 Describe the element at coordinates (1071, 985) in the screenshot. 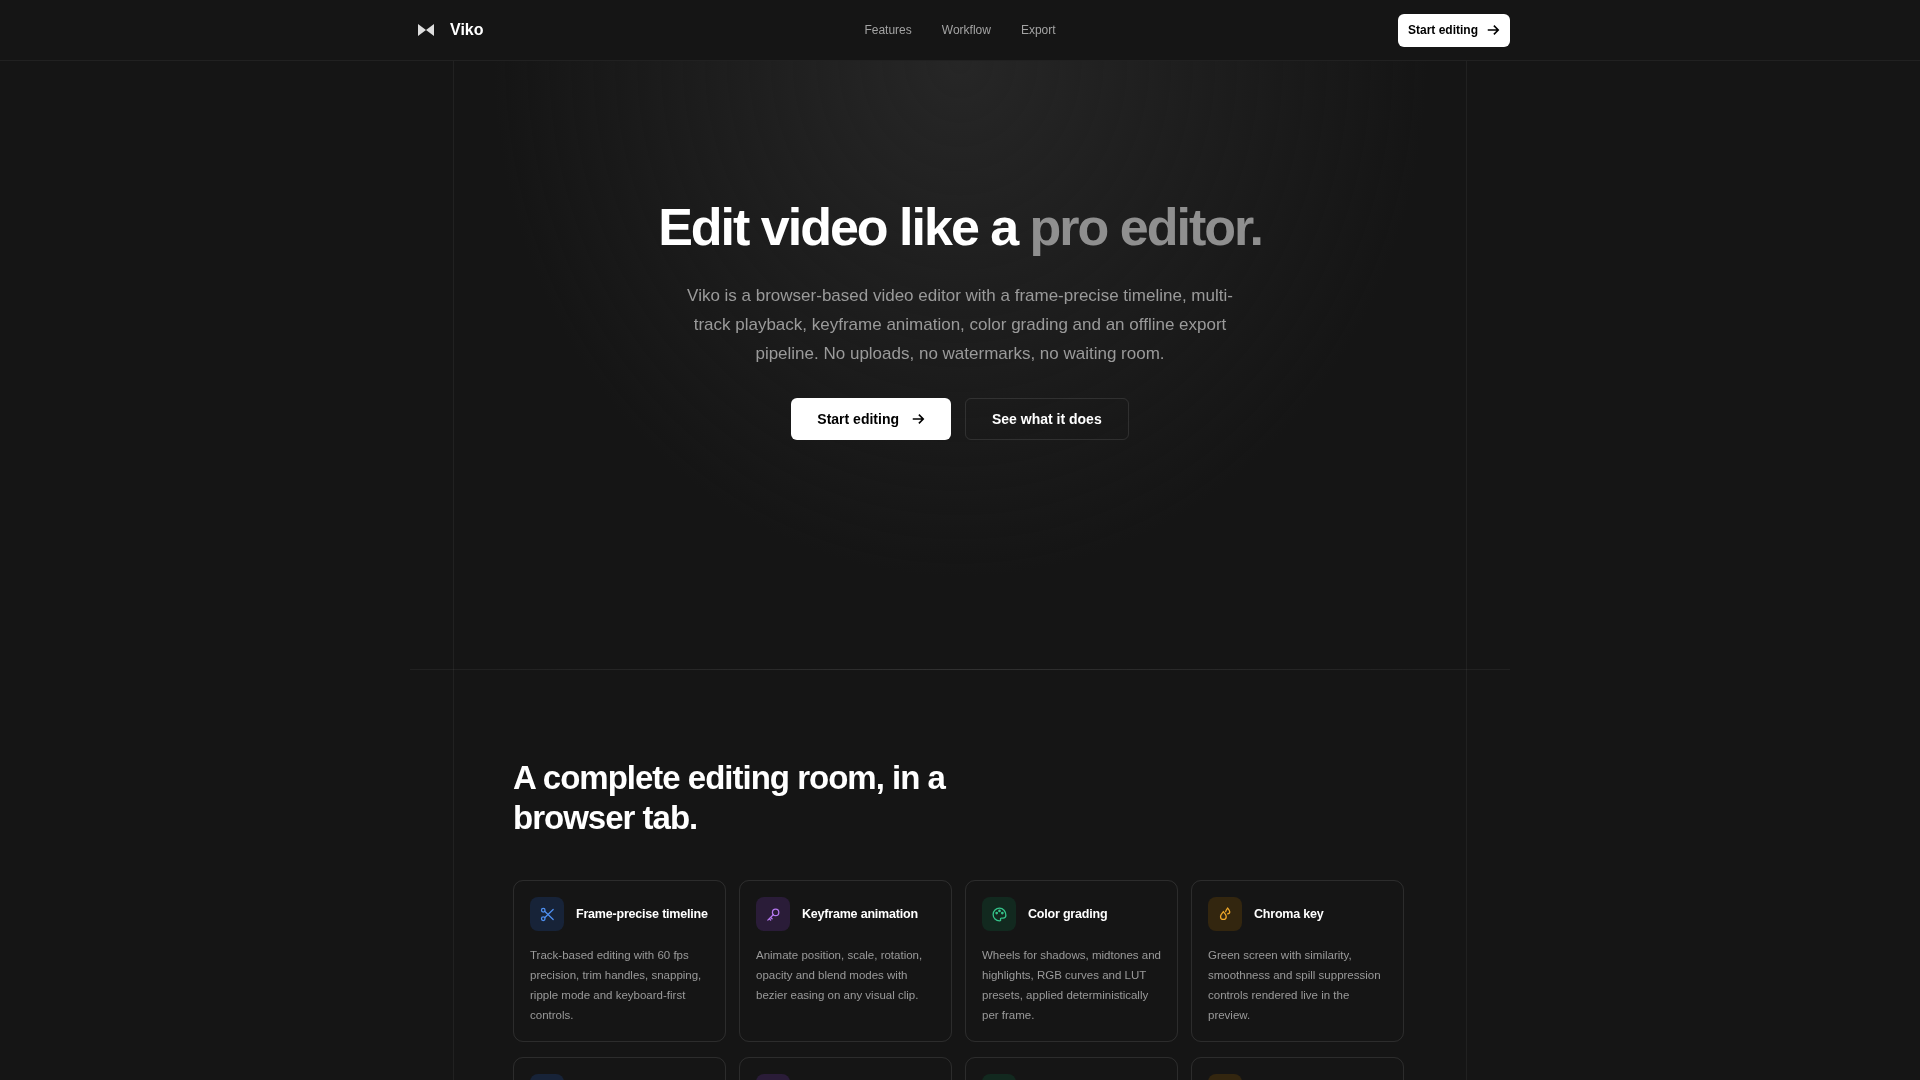

I see `card-description: Wheels for shadows, midtones and highlights, RGB curves and LUT presets, applied deterministically per frame.` at that location.